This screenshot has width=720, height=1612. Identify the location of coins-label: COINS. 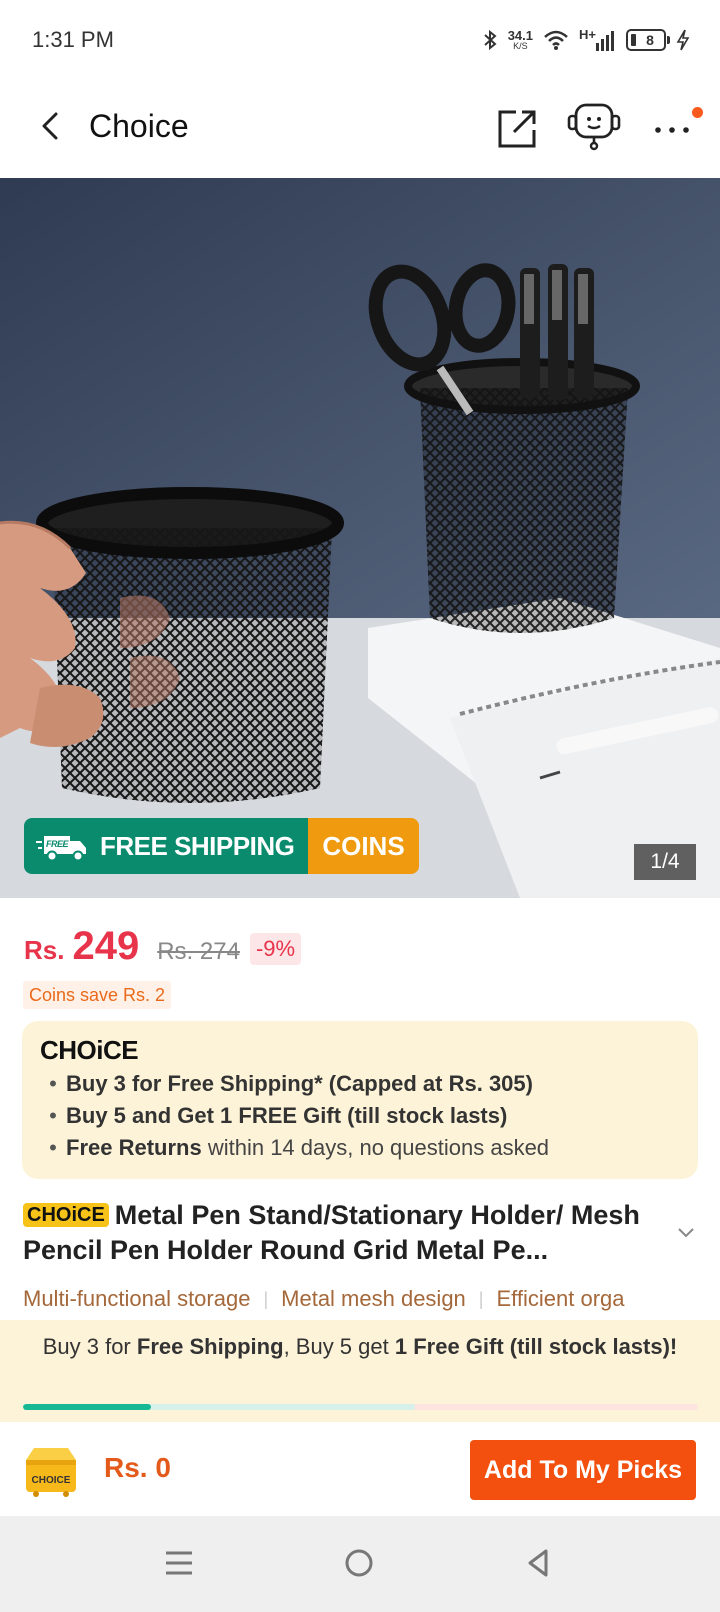
(363, 846).